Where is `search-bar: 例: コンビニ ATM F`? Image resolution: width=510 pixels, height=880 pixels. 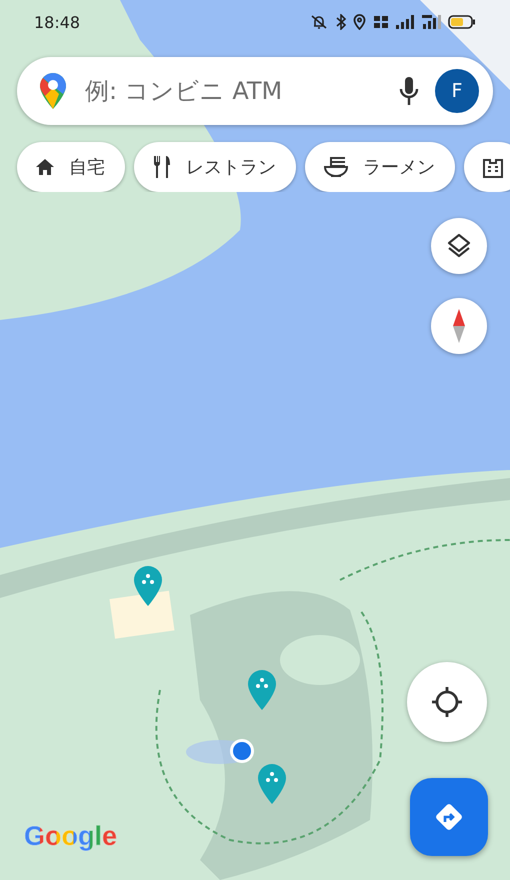 search-bar: 例: コンビニ ATM F is located at coordinates (255, 91).